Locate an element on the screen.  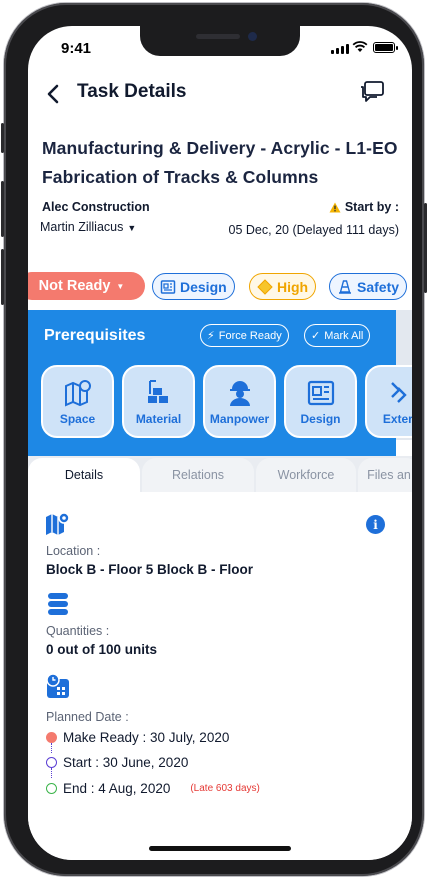
start-dot is located at coordinates (51, 762).